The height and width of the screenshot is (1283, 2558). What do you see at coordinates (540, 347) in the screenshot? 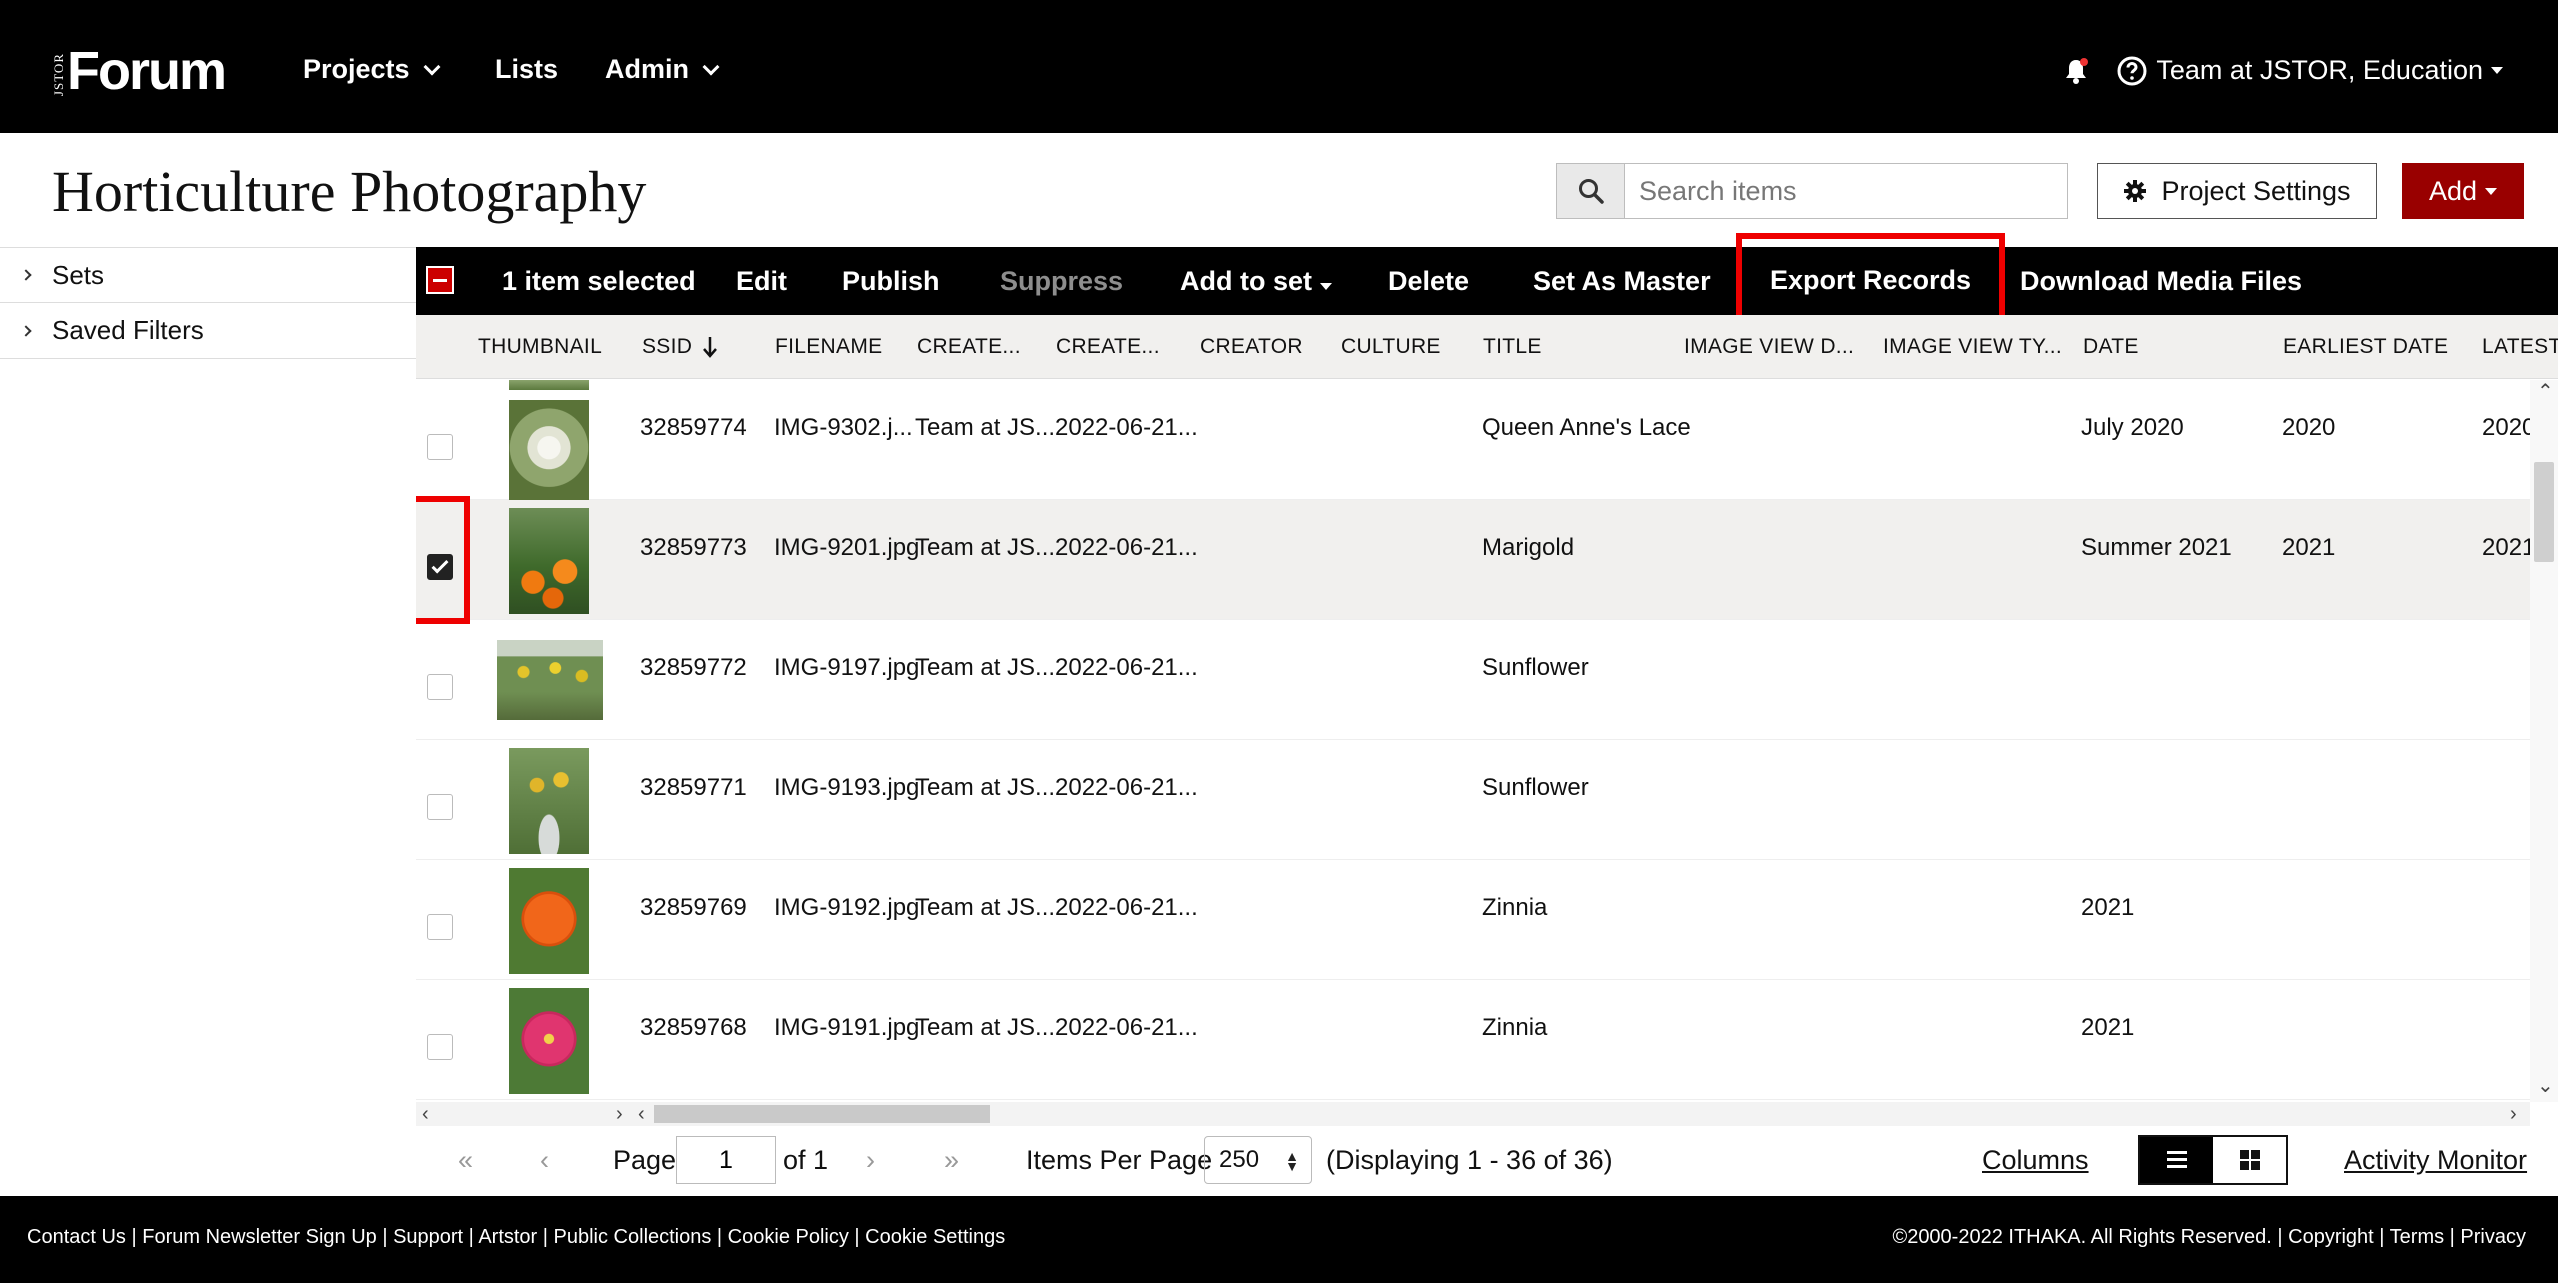
I see `column-header-thumbnail: THUMBNAIL` at bounding box center [540, 347].